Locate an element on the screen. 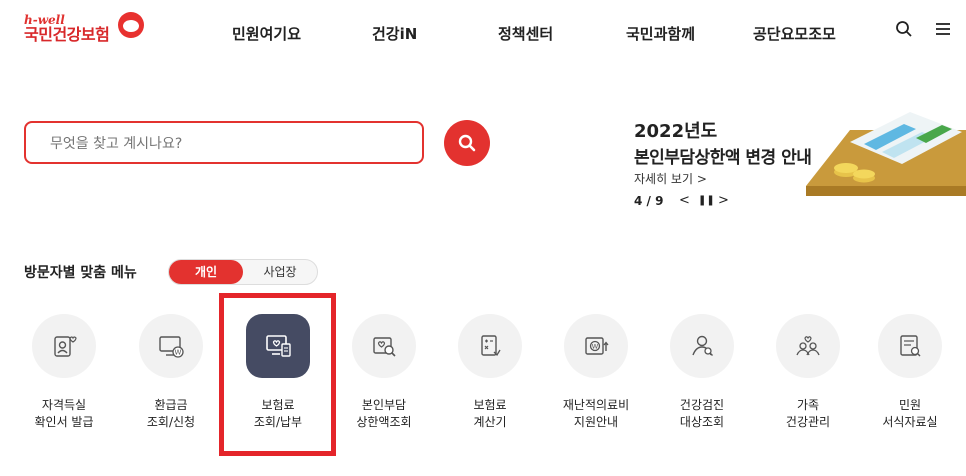 The image size is (966, 476). highlight-frame is located at coordinates (277, 374).